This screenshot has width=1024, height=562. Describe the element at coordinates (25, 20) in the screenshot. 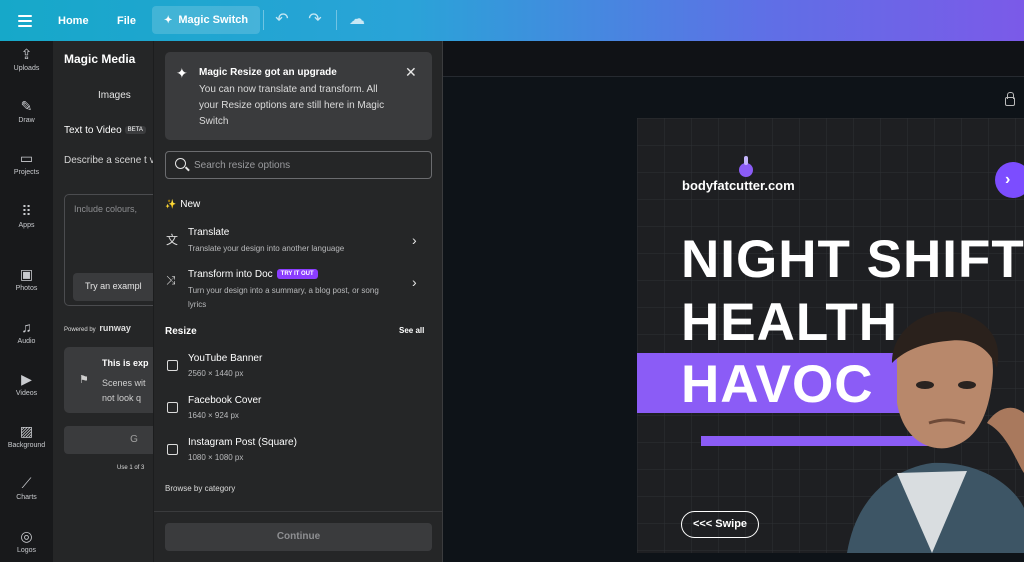

I see `menu-icon` at that location.